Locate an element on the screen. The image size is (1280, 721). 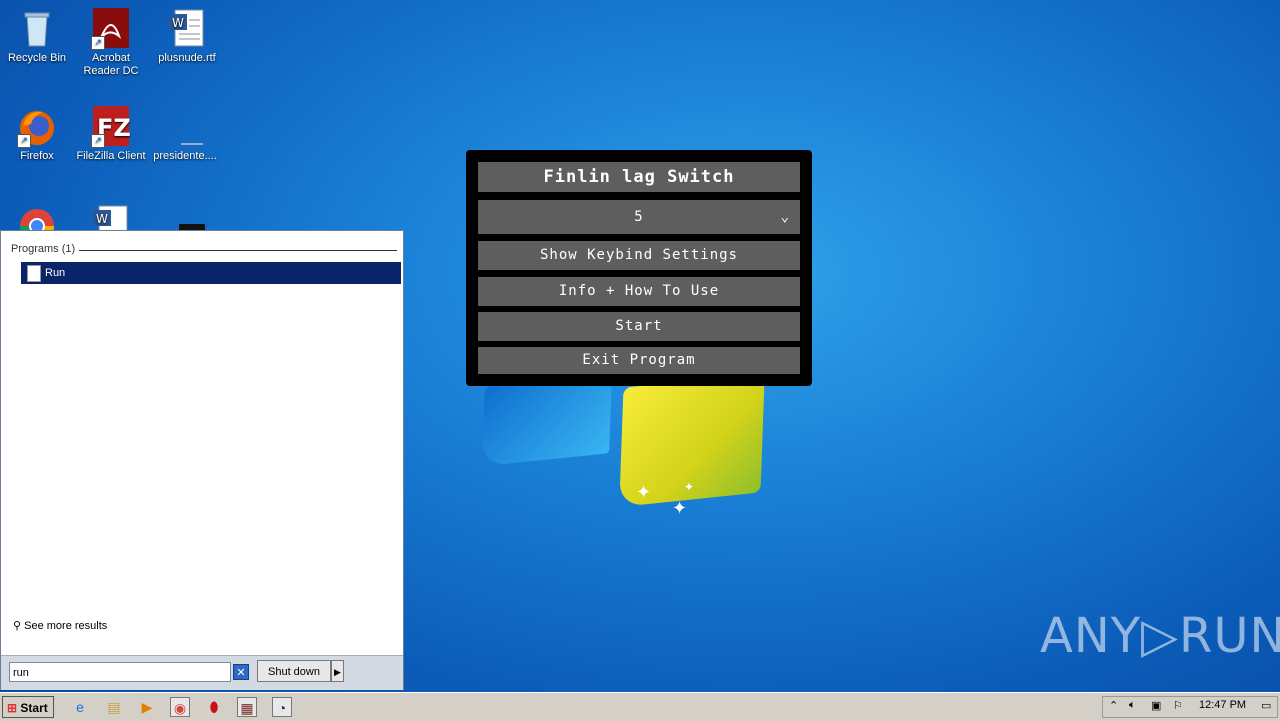
recycle-bin-icon is located at coordinates (37, 28).